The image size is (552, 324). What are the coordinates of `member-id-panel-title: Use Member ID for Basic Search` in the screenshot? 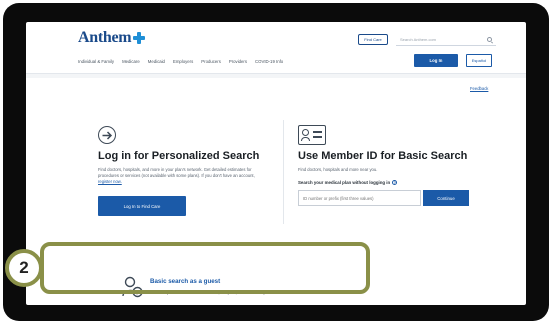 It's located at (383, 156).